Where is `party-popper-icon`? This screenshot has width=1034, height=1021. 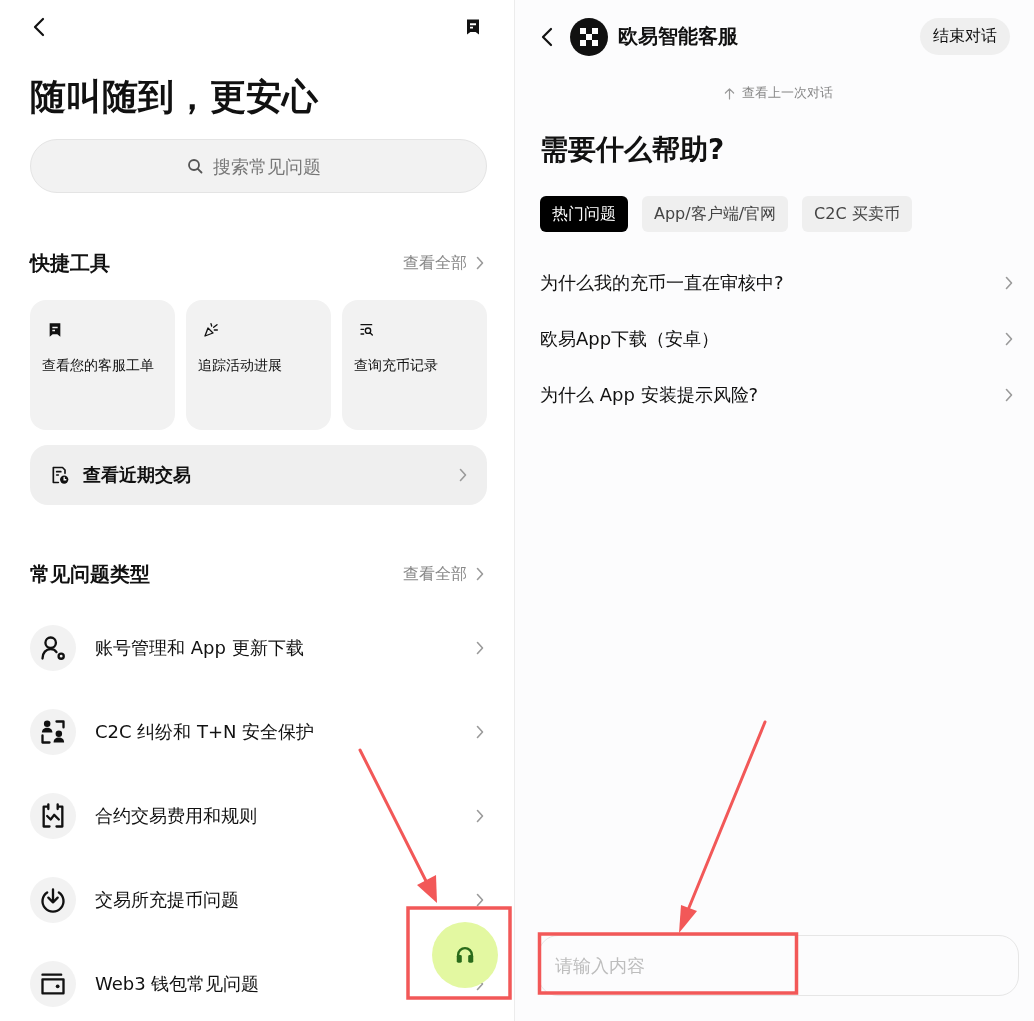
party-popper-icon is located at coordinates (211, 330).